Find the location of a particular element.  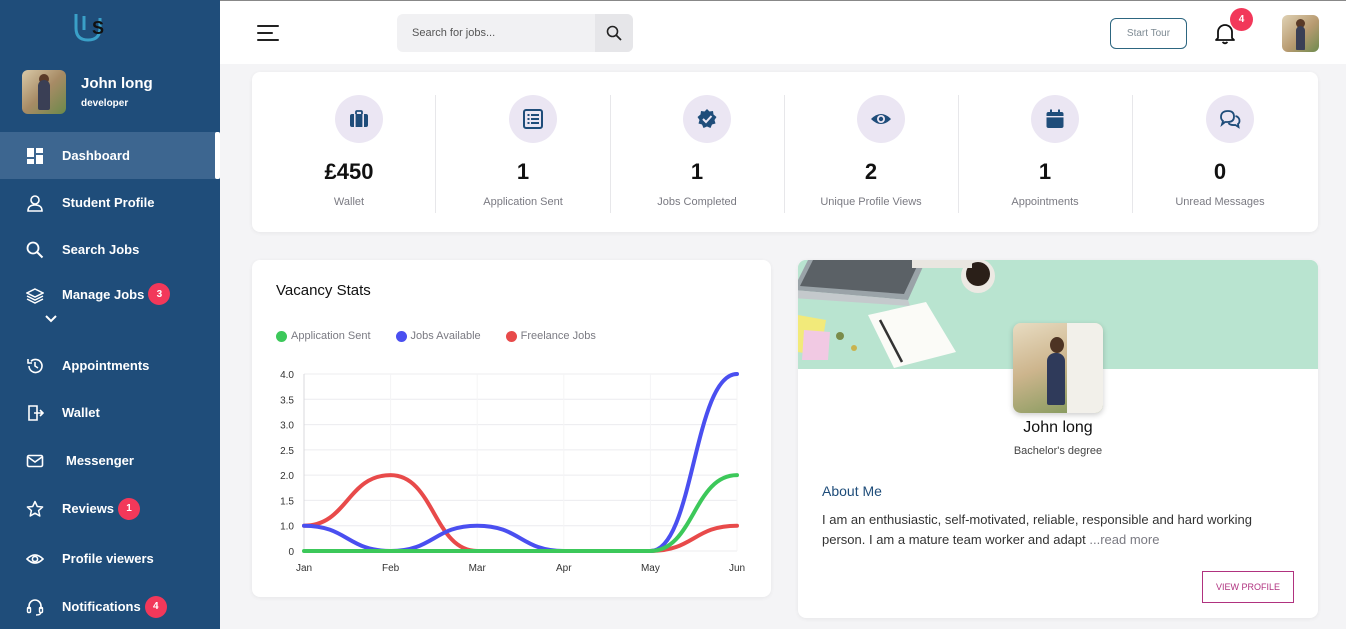

search-button is located at coordinates (614, 33).